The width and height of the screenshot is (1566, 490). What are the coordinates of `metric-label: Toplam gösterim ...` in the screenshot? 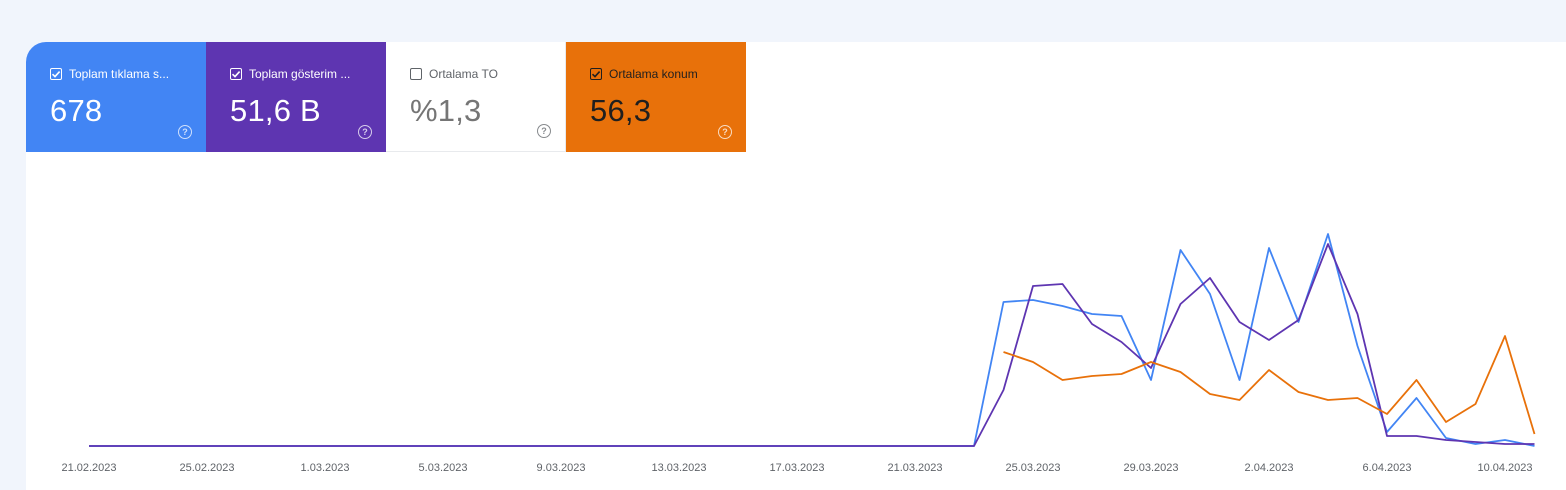 It's located at (300, 74).